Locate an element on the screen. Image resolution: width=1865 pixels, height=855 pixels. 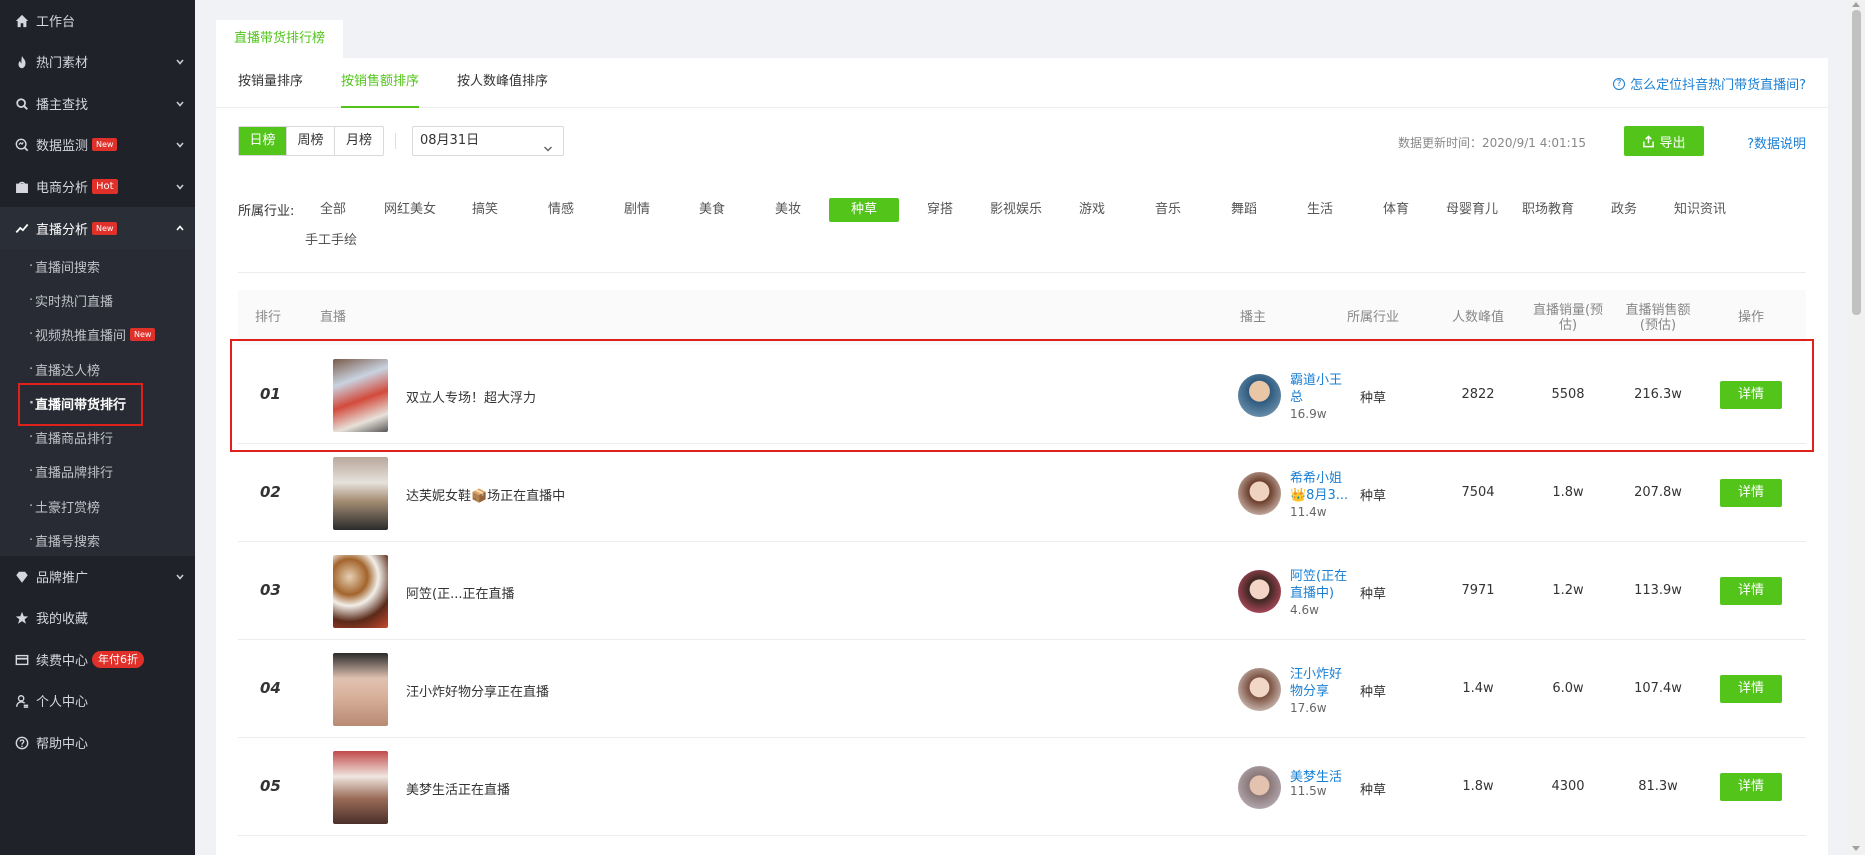
subnav-live-id-search: 直播号搜索 is located at coordinates (97, 540).